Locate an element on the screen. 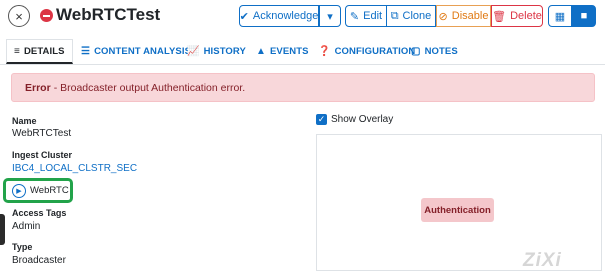 The height and width of the screenshot is (272, 605). tab-content-analysis: ☰ CONTENT ANALYSIS is located at coordinates (136, 51).